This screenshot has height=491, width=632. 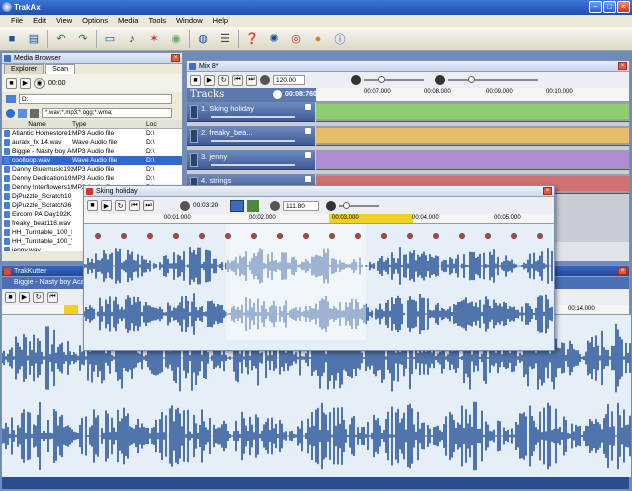 I want to click on media-browser-close-button: ×, so click(x=175, y=58).